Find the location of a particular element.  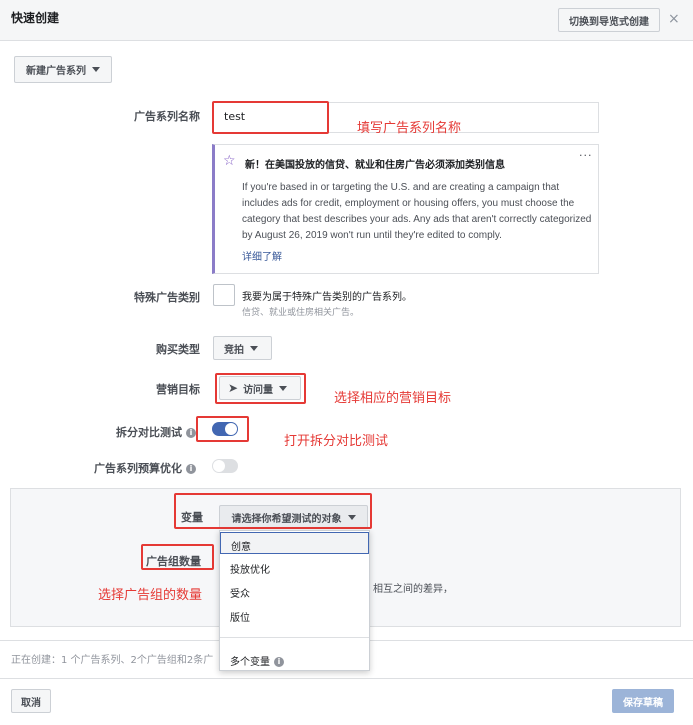

learn-more-link: 详细了解 is located at coordinates (262, 255).